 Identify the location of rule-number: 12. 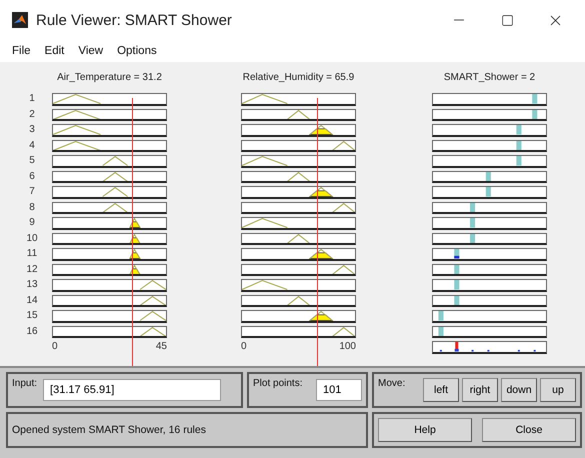
(32, 270).